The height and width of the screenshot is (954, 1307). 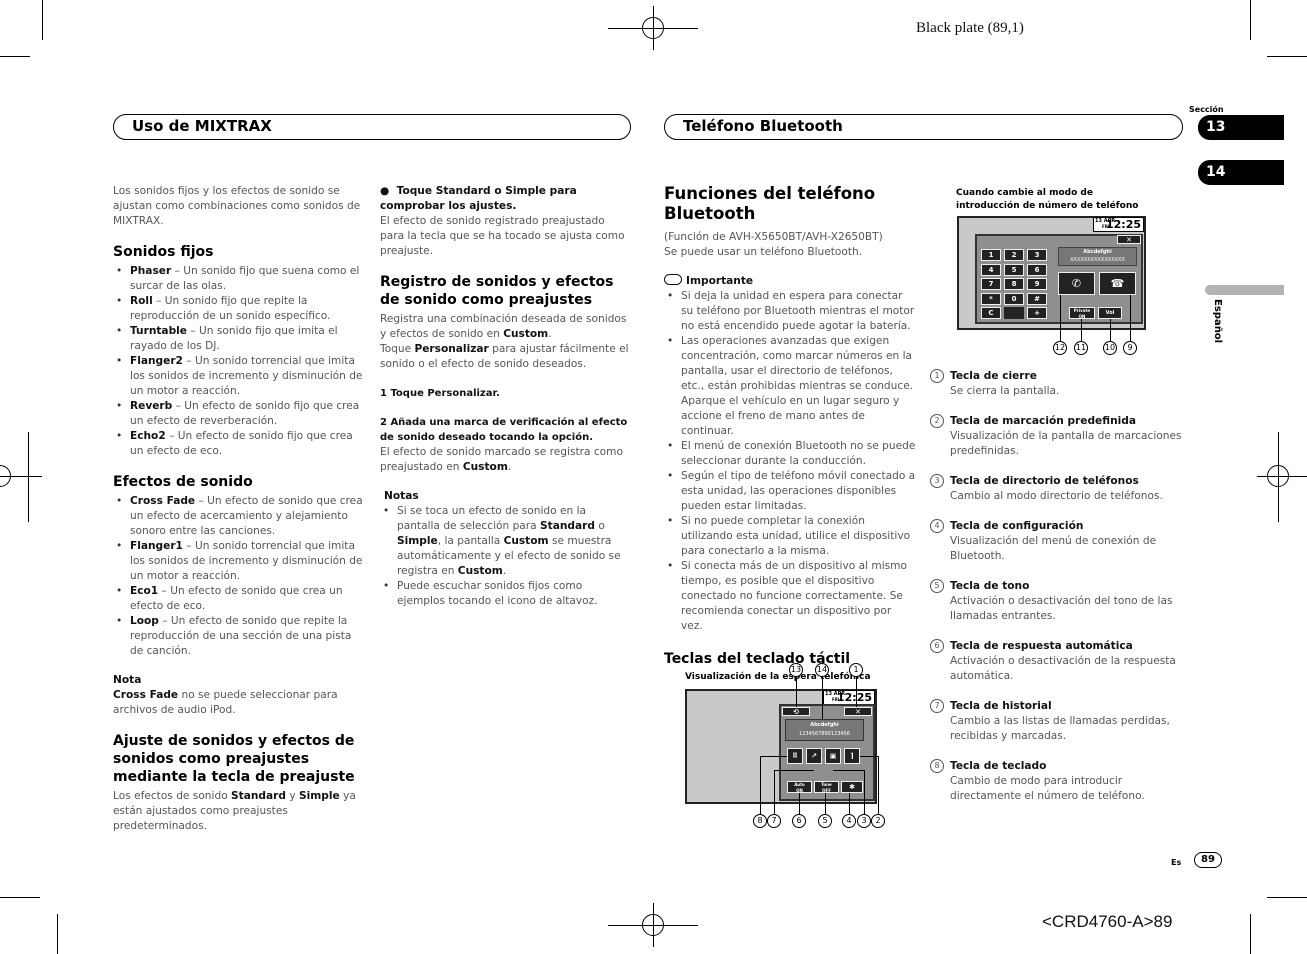 I want to click on key-description-title: 4 Tecla de configuración, so click(x=1057, y=526).